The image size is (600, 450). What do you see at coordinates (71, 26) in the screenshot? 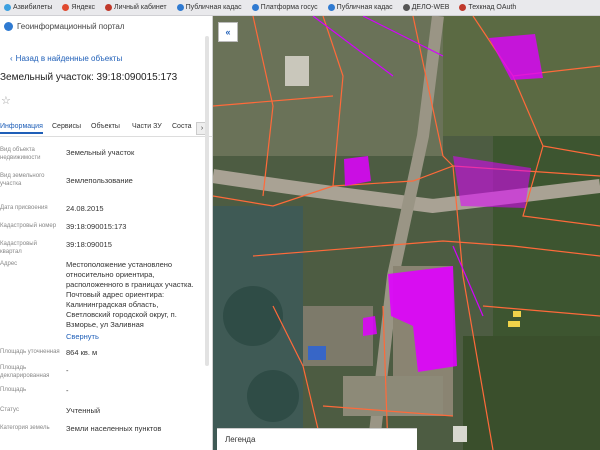
I see `portal-title: Геоинформационный портал` at bounding box center [71, 26].